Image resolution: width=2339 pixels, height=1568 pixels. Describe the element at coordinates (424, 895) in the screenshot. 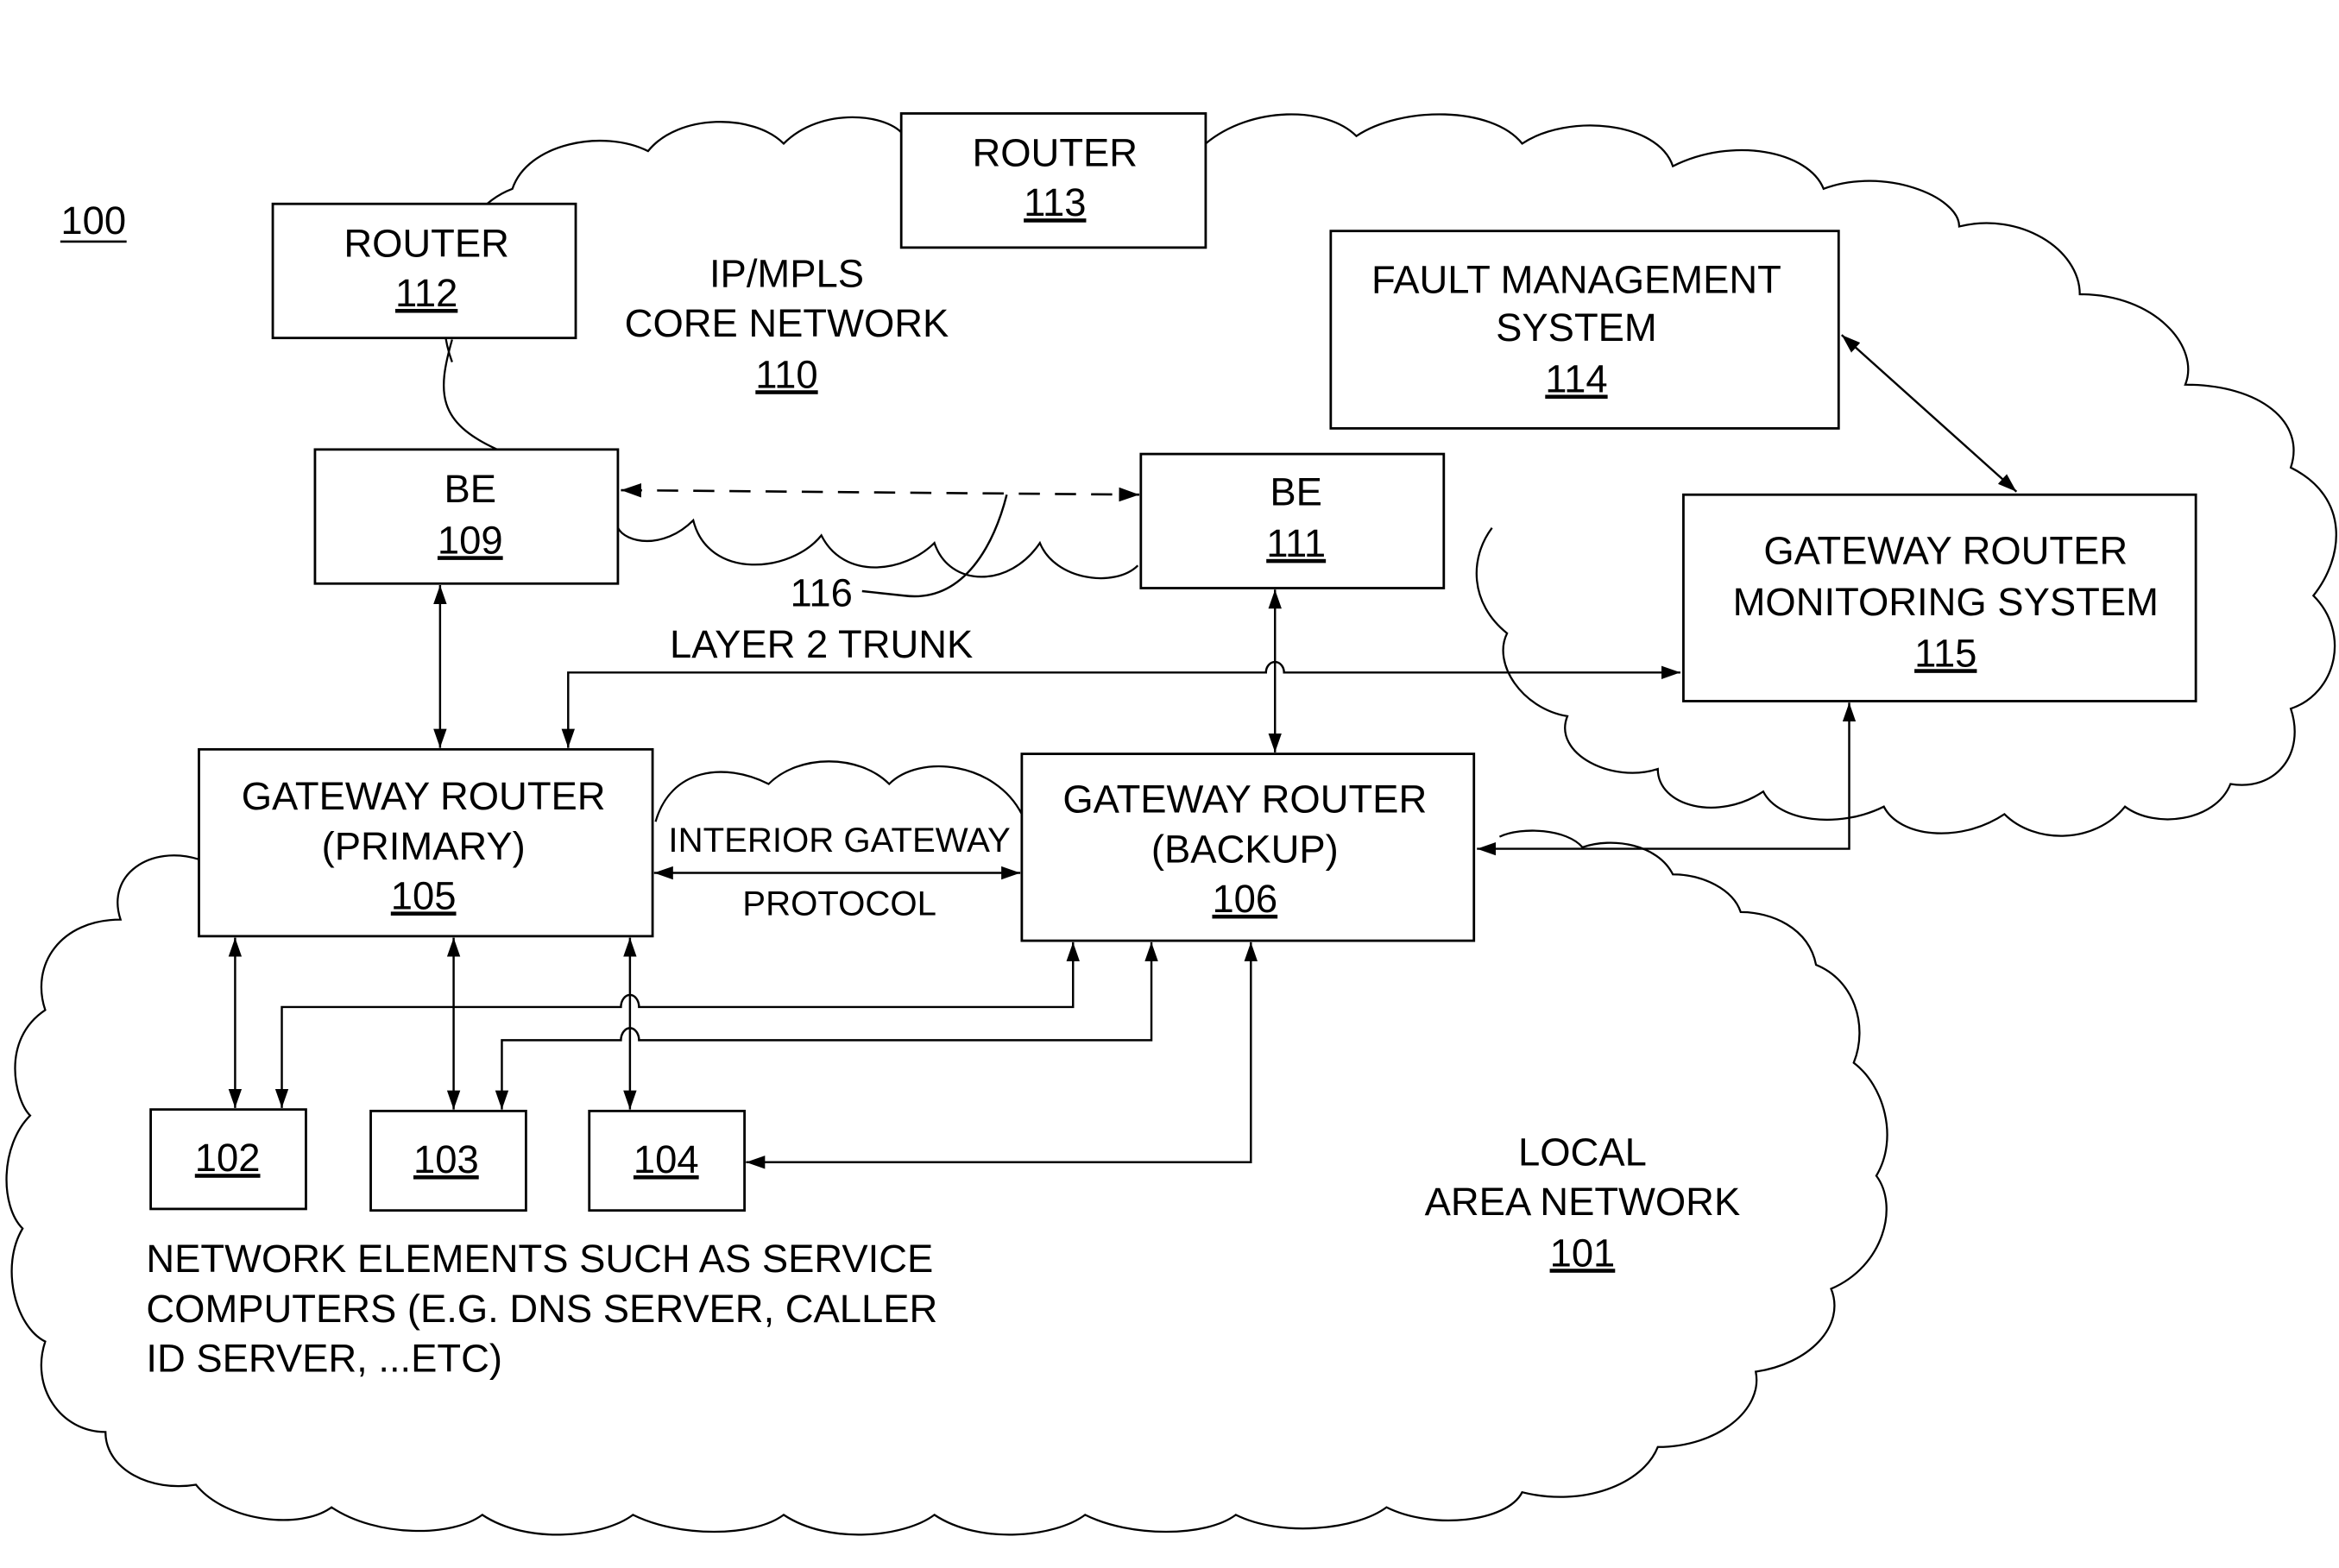

I see `gr105-ref: 105` at that location.